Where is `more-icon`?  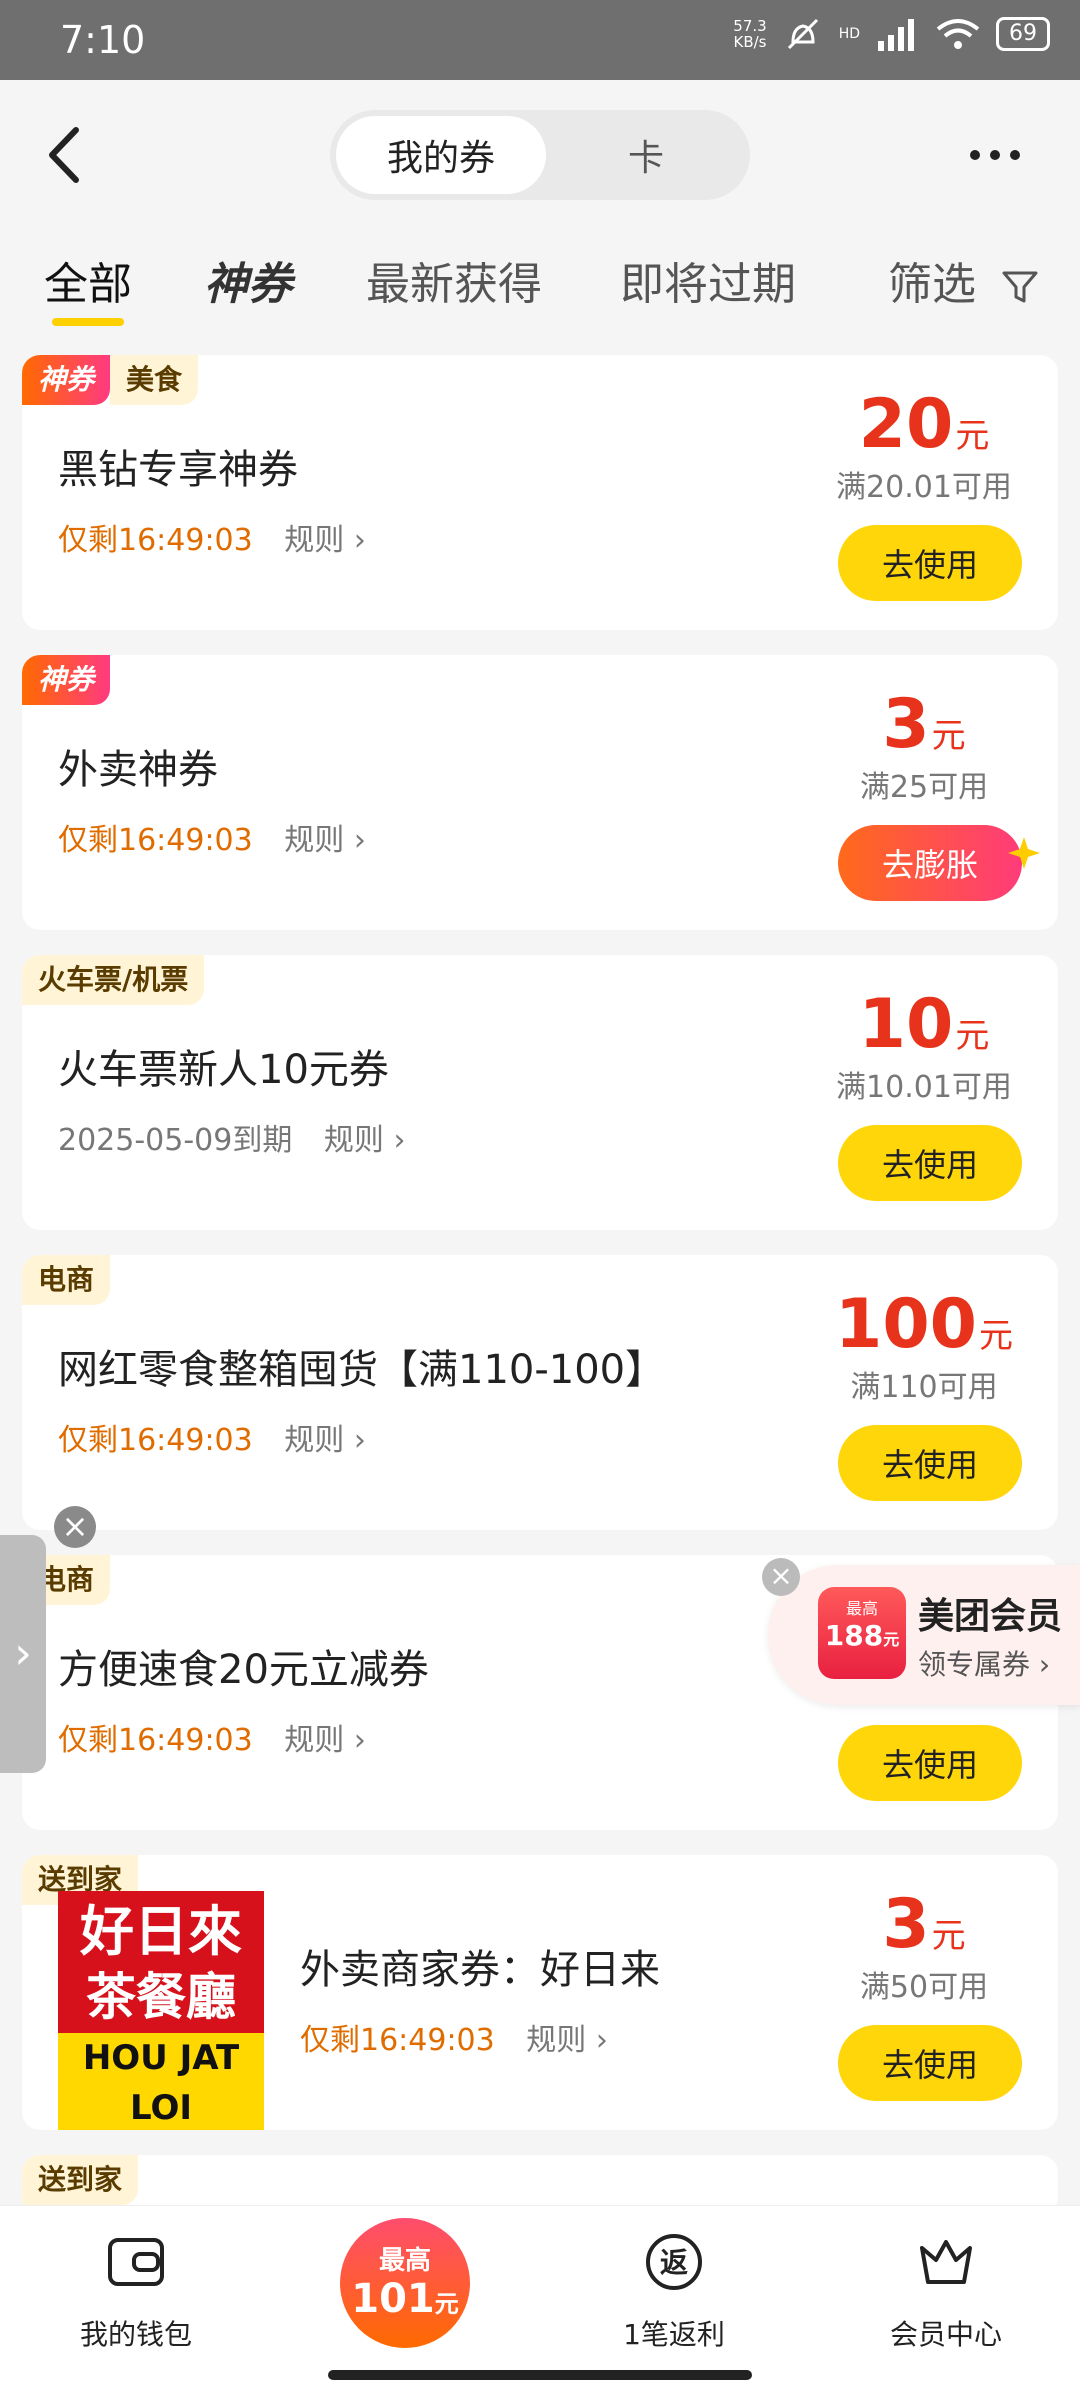 more-icon is located at coordinates (995, 155).